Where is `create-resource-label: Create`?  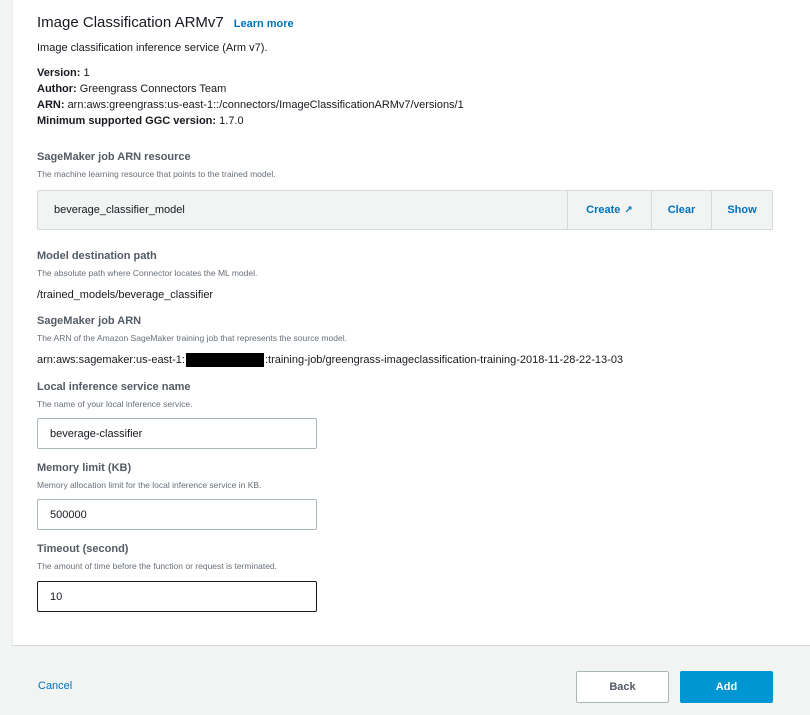
create-resource-label: Create is located at coordinates (603, 210).